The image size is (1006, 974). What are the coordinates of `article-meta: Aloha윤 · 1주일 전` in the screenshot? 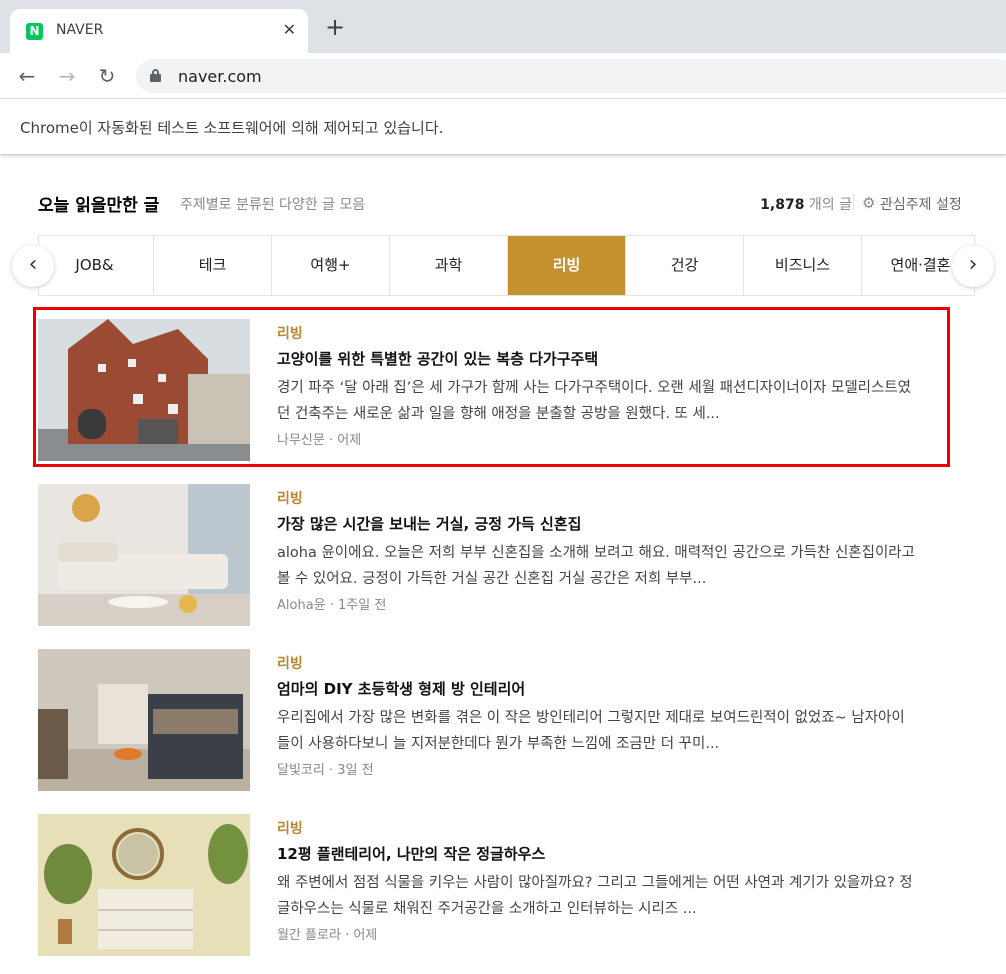 It's located at (332, 605).